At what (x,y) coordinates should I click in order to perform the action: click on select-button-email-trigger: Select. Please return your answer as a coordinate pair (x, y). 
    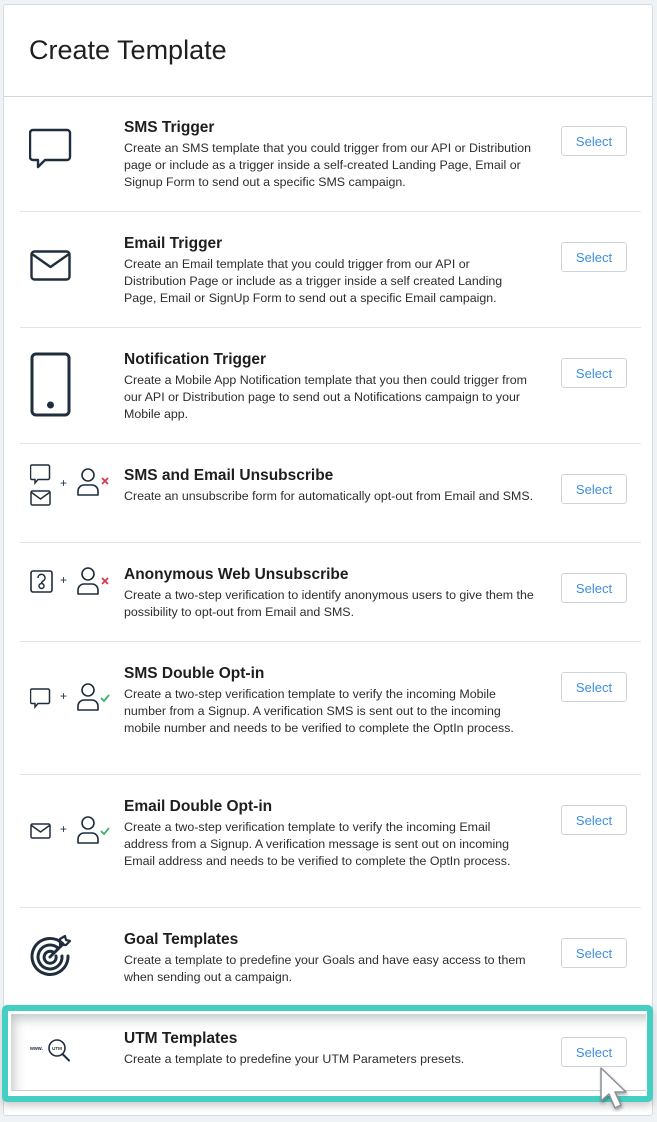
    Looking at the image, I should click on (594, 257).